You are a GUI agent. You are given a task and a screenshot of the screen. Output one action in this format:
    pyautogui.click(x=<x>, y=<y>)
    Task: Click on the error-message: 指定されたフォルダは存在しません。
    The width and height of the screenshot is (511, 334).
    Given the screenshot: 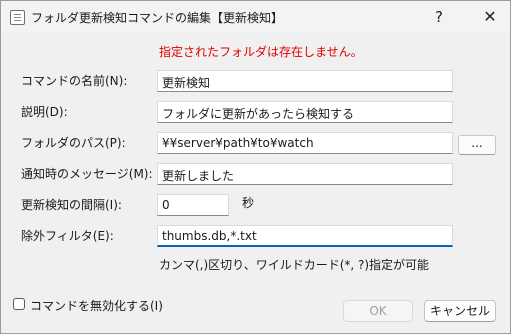 What is the action you would take?
    pyautogui.click(x=261, y=52)
    